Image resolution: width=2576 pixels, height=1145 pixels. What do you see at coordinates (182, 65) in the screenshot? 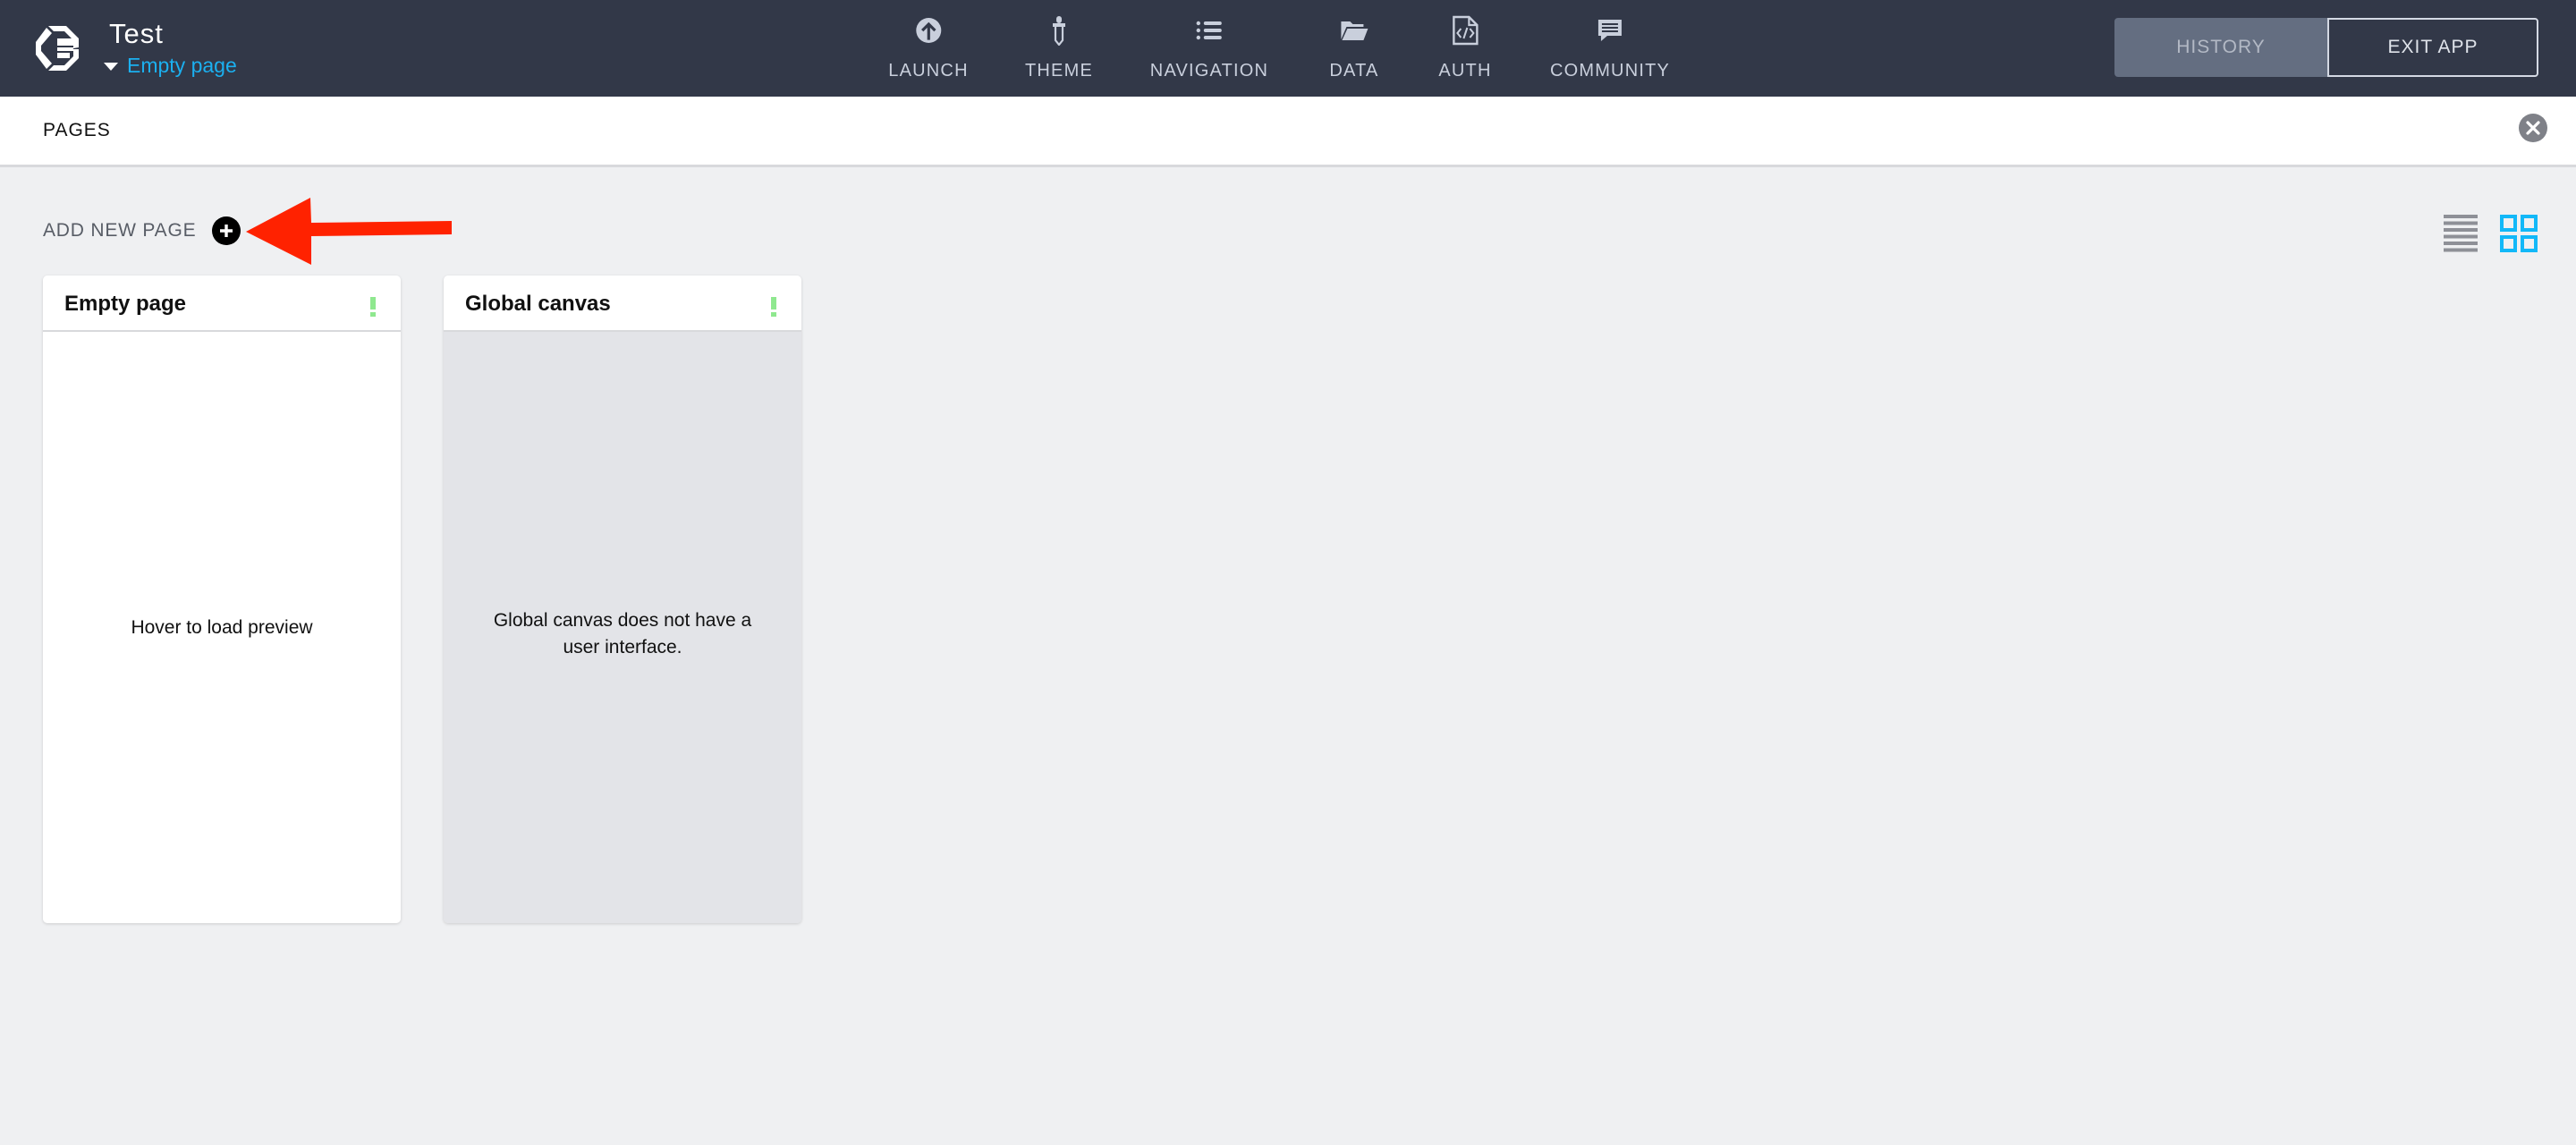
I see `current-page-name: Empty page` at bounding box center [182, 65].